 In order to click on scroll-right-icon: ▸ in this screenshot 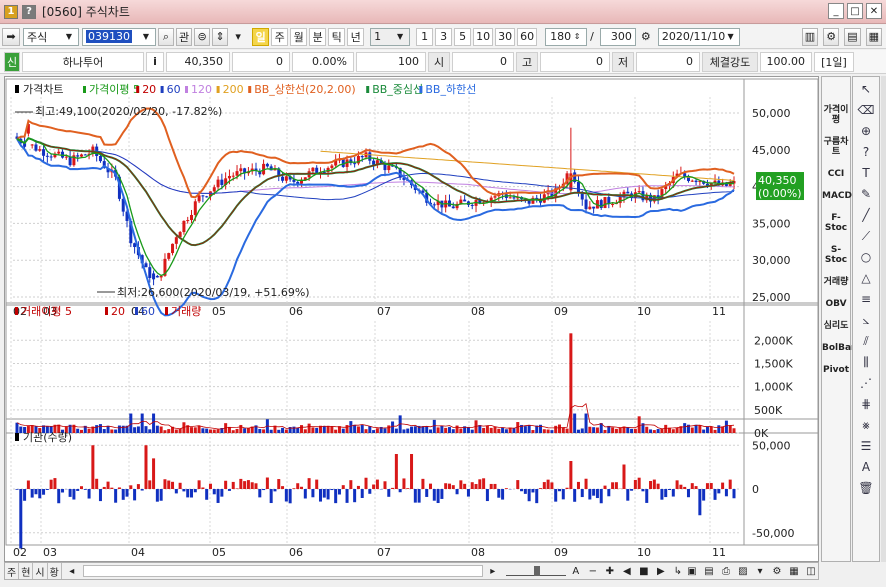, I will do `click(493, 571)`.